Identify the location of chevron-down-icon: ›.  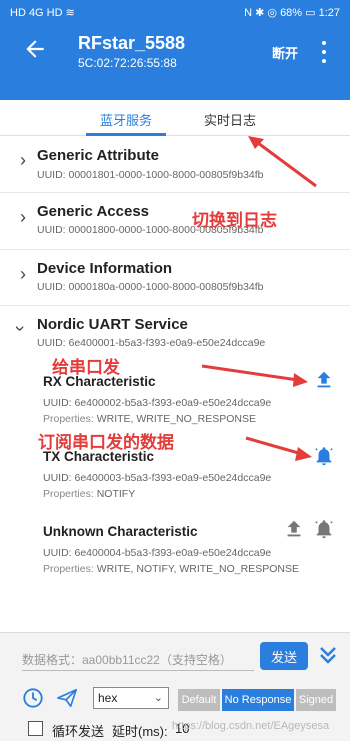
(20, 328).